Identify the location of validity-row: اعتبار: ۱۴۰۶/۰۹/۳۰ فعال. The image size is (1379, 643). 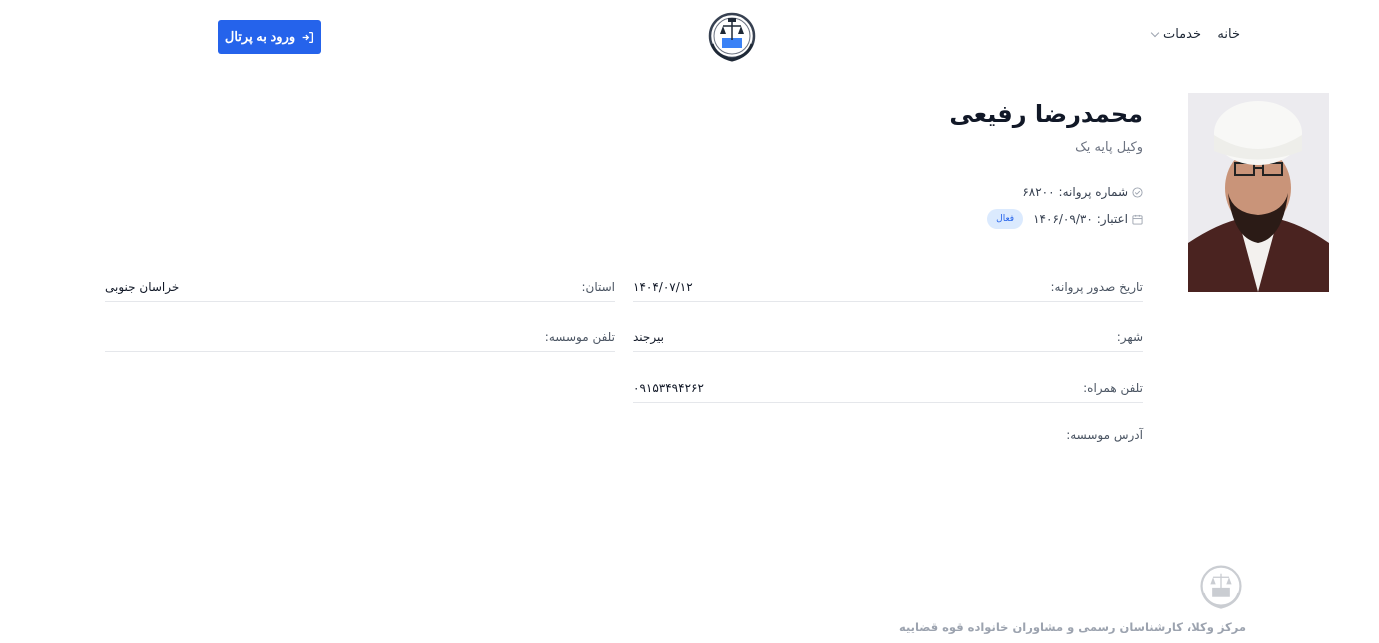
(1065, 219).